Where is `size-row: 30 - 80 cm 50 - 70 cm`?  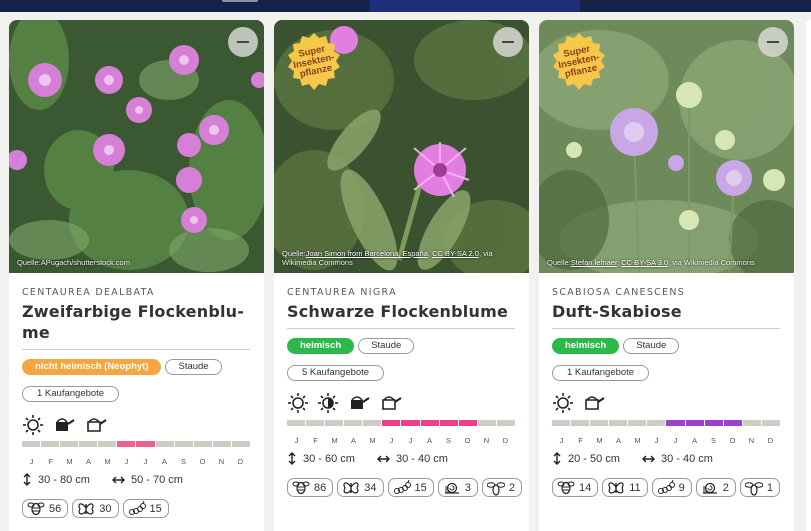
size-row: 30 - 80 cm 50 - 70 cm is located at coordinates (113, 479).